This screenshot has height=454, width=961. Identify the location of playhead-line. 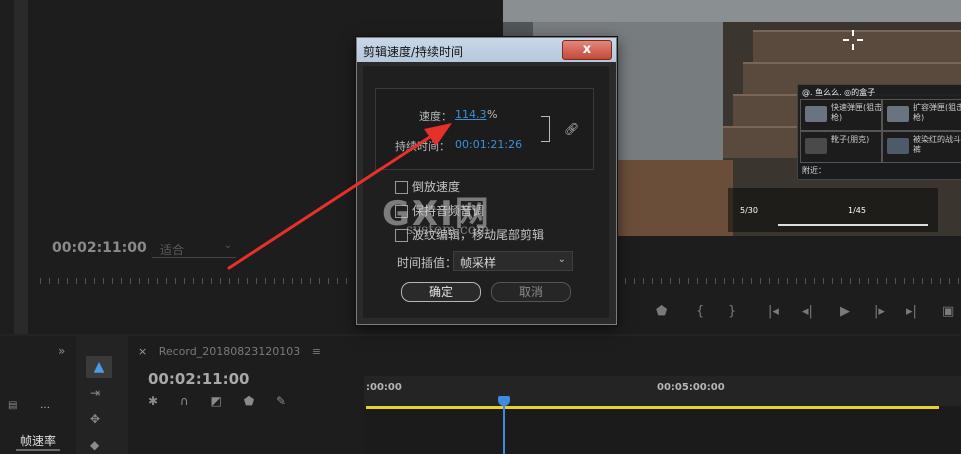
(504, 426).